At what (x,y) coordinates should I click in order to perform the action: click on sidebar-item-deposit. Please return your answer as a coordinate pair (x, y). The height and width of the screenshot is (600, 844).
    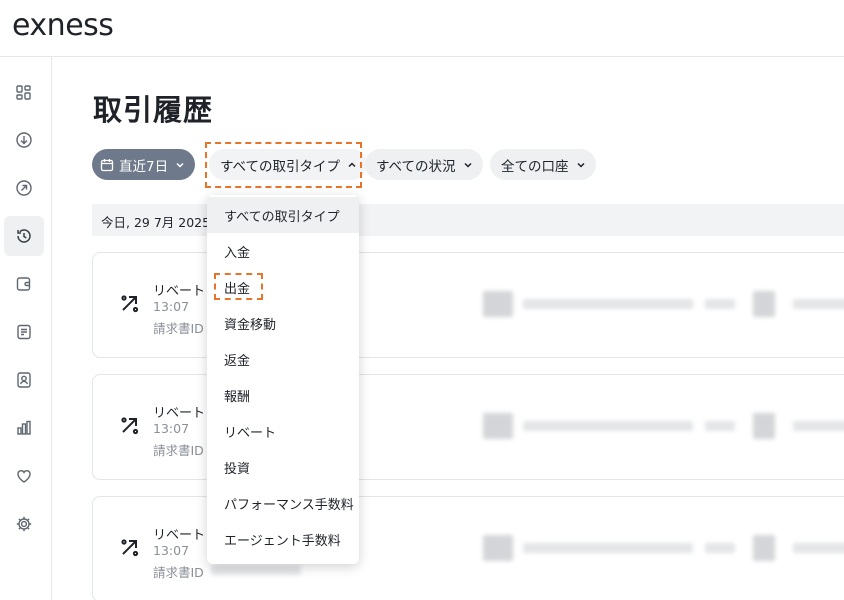
    Looking at the image, I should click on (24, 140).